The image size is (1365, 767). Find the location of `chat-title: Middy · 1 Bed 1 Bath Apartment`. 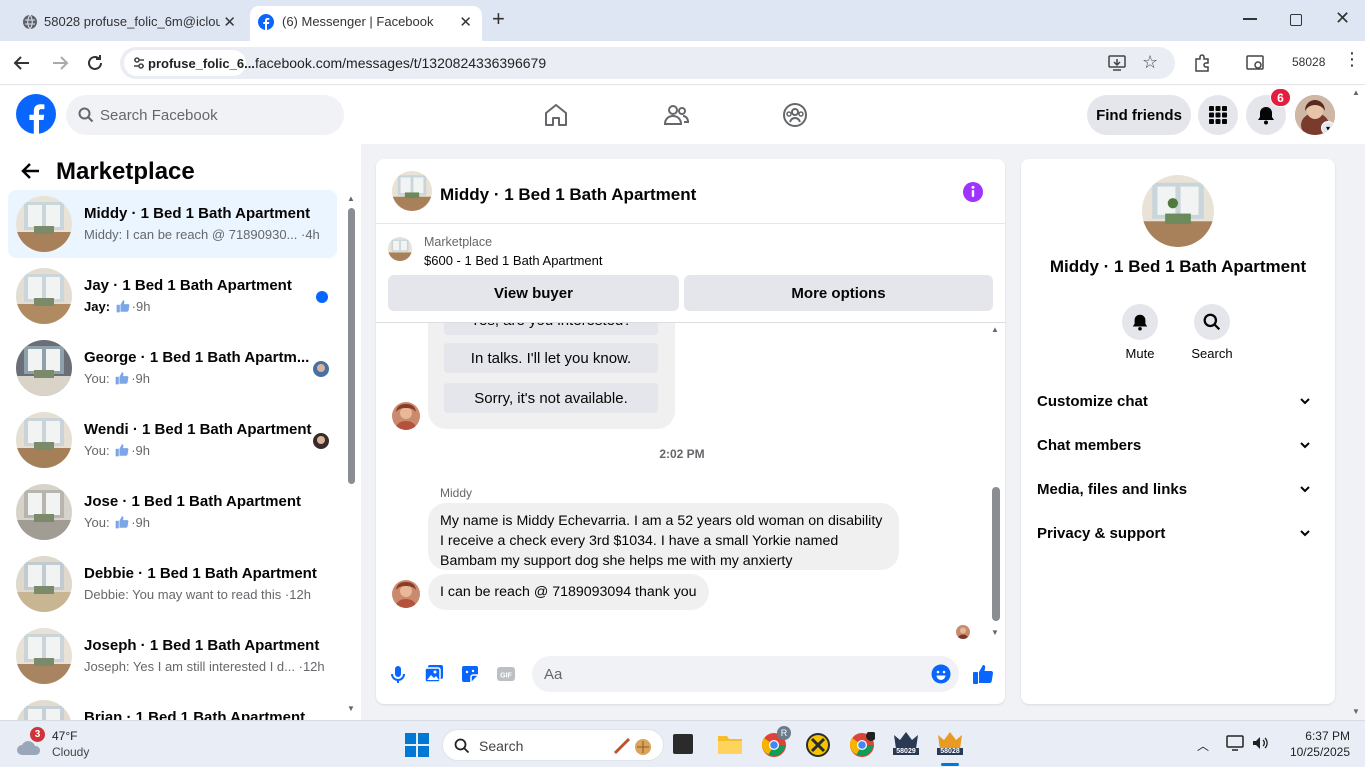

chat-title: Middy · 1 Bed 1 Bath Apartment is located at coordinates (568, 195).